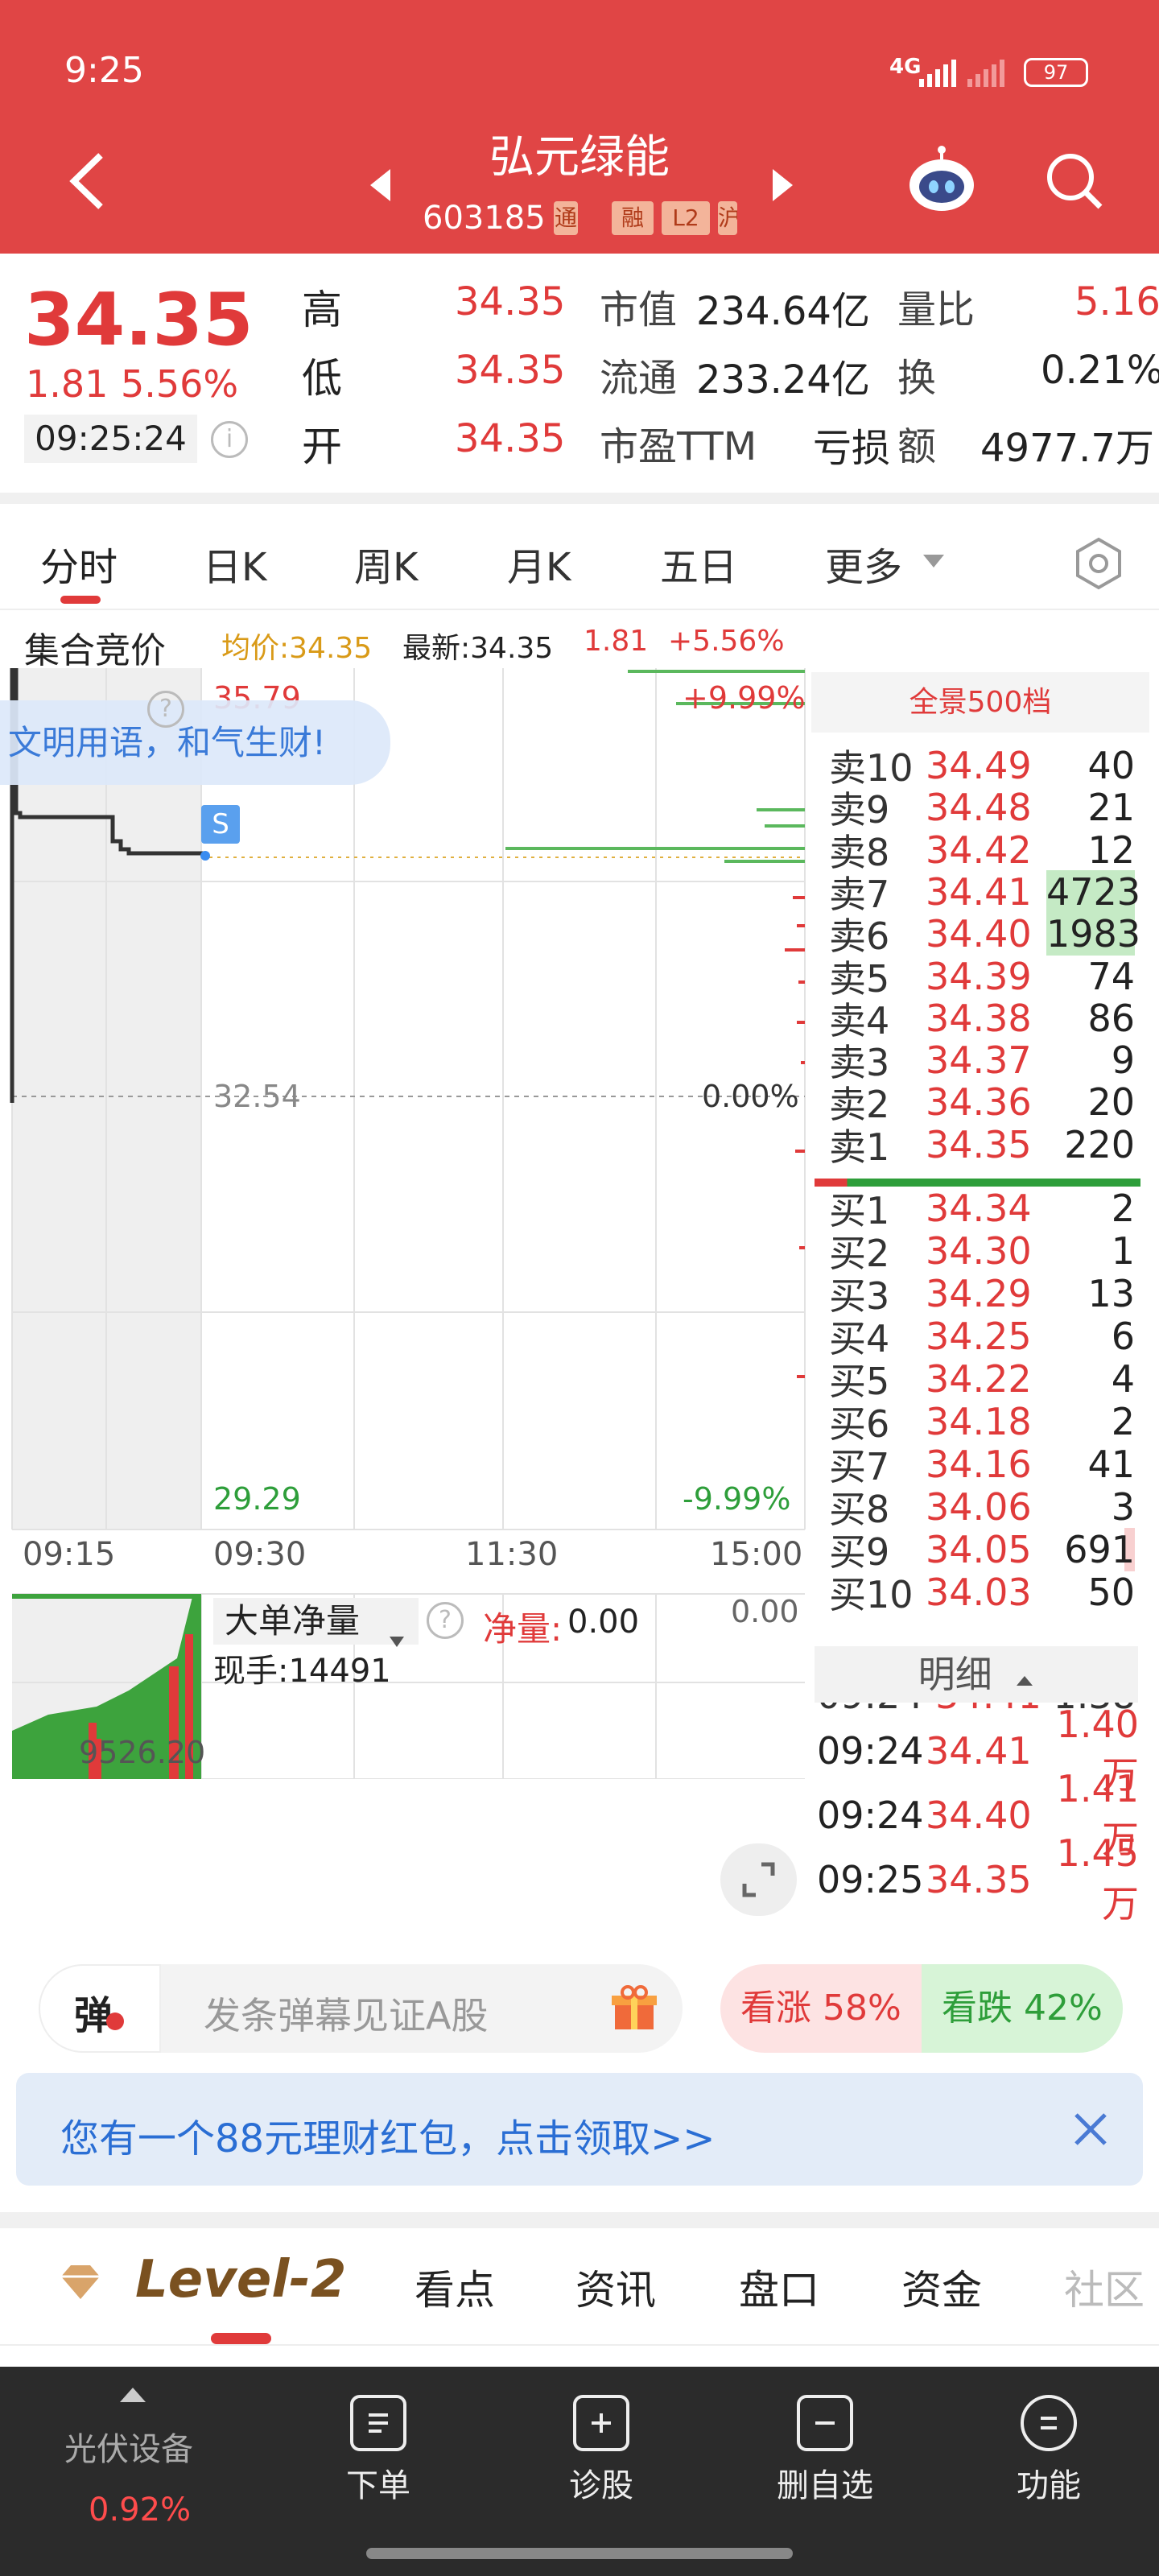  I want to click on buy-row: 买9 34.05 691, so click(982, 1551).